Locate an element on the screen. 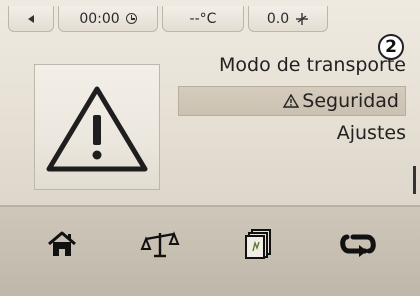 The width and height of the screenshot is (420, 296). temperature-display: --°C is located at coordinates (203, 19).